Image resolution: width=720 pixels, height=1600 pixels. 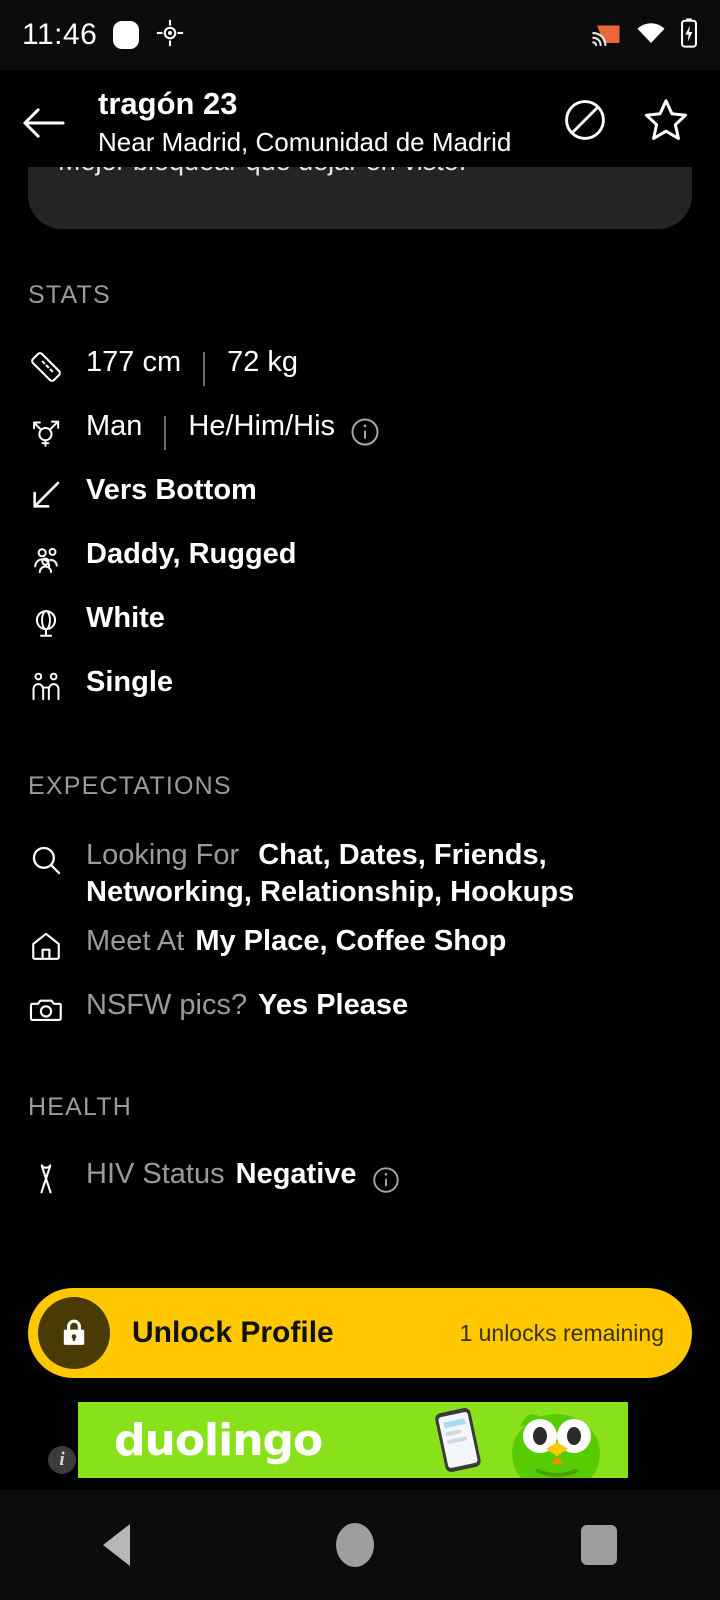 I want to click on unlock-profile-button: Unlock Profile 1 unlocks remaining, so click(x=360, y=1333).